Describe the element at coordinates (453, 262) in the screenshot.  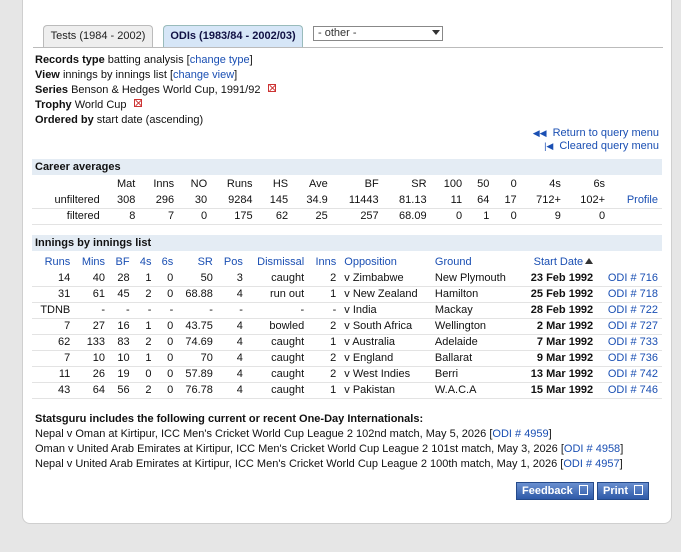
I see `innings-col-header-label: Ground` at that location.